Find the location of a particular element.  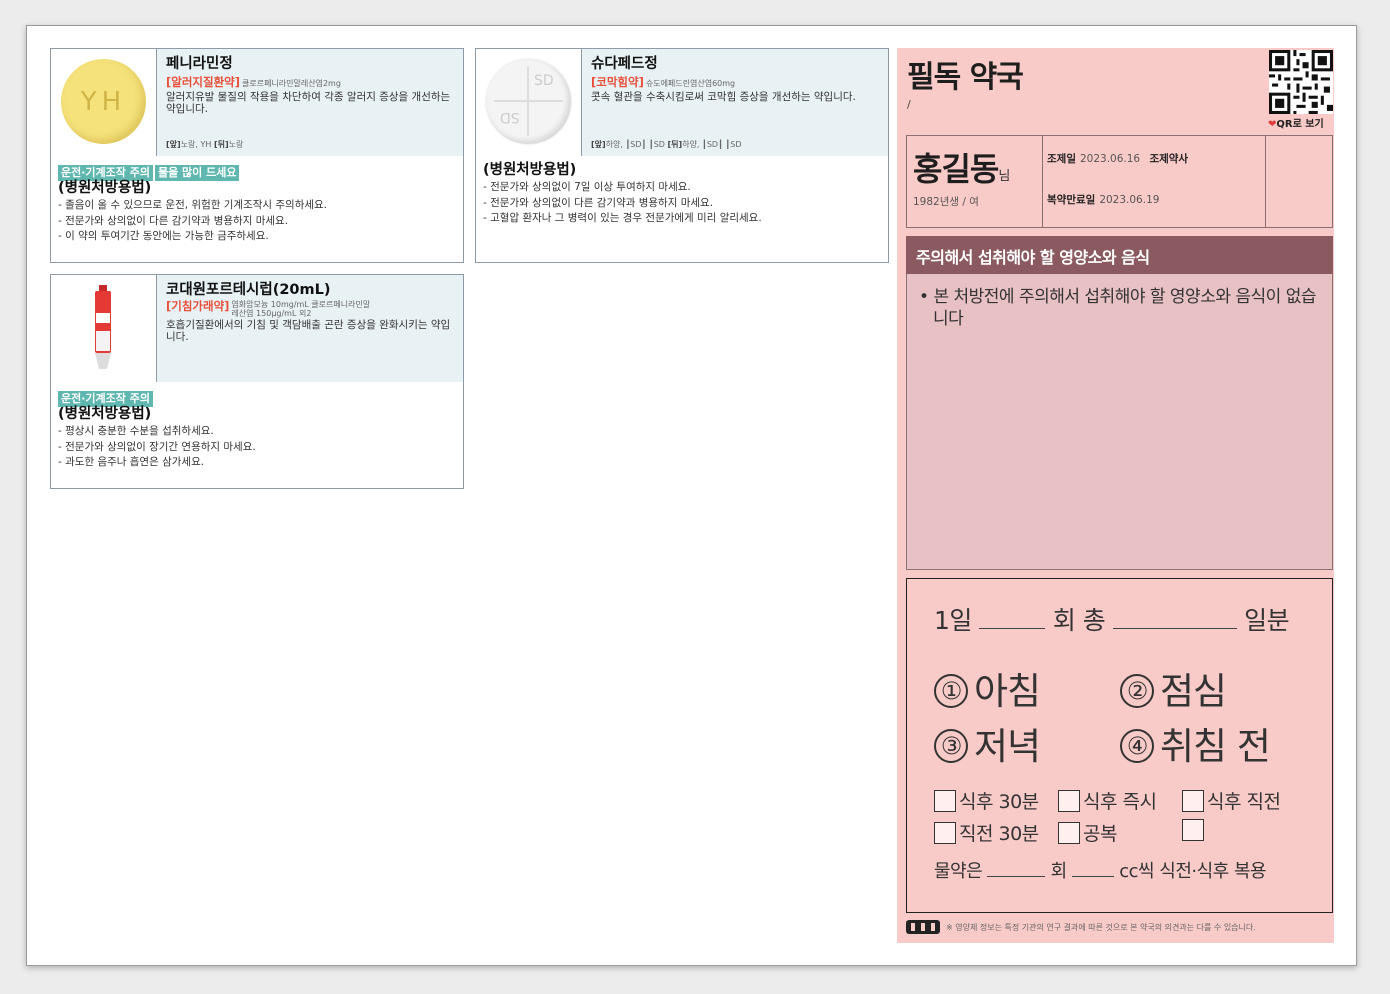

direction-item: 평상시 충분한 수분을 섭취하세요. is located at coordinates (257, 432).